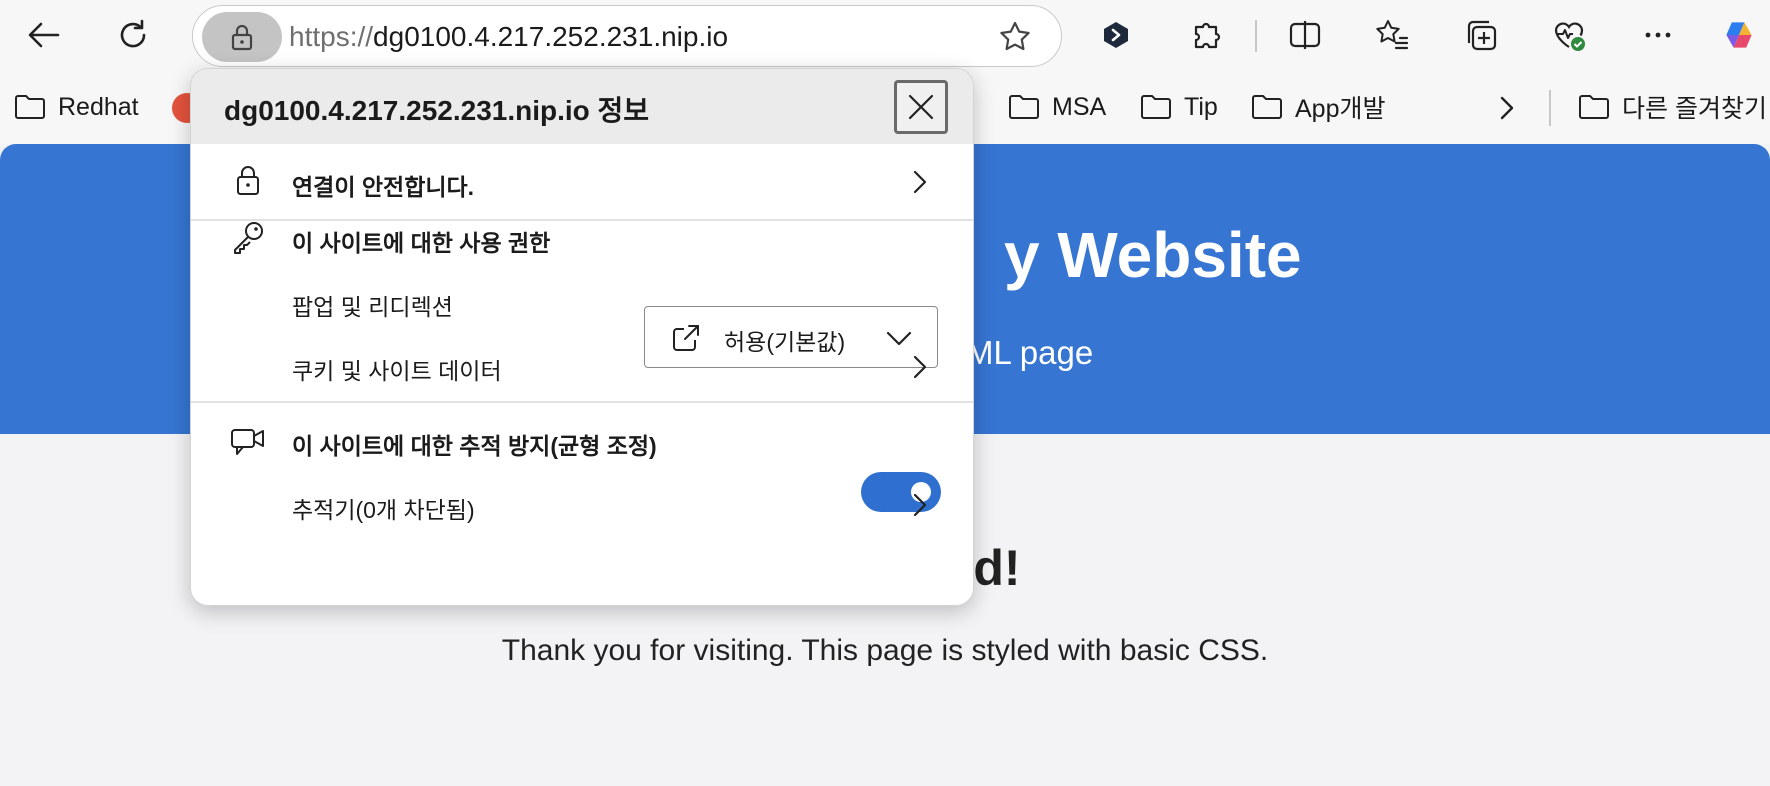 Image resolution: width=1770 pixels, height=786 pixels. Describe the element at coordinates (397, 371) in the screenshot. I see `cookies-label: 쿠키 및 사이트 데이터` at that location.